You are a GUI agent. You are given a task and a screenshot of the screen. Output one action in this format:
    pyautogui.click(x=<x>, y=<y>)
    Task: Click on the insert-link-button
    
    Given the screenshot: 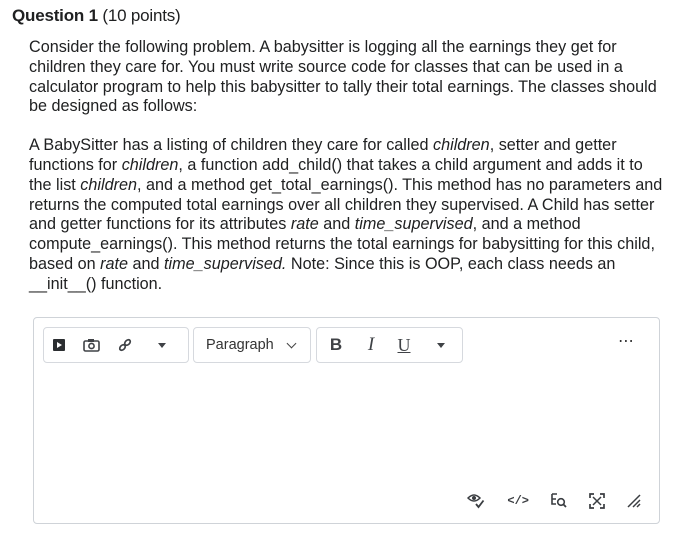 What is the action you would take?
    pyautogui.click(x=125, y=345)
    